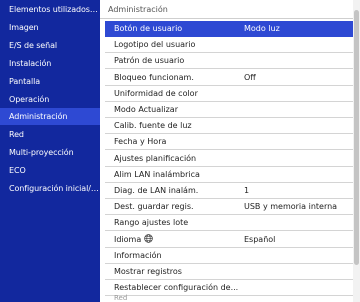  Describe the element at coordinates (229, 126) in the screenshot. I see `menu-row-calib-fuente-de-luz: Calib. fuente de luz` at that location.